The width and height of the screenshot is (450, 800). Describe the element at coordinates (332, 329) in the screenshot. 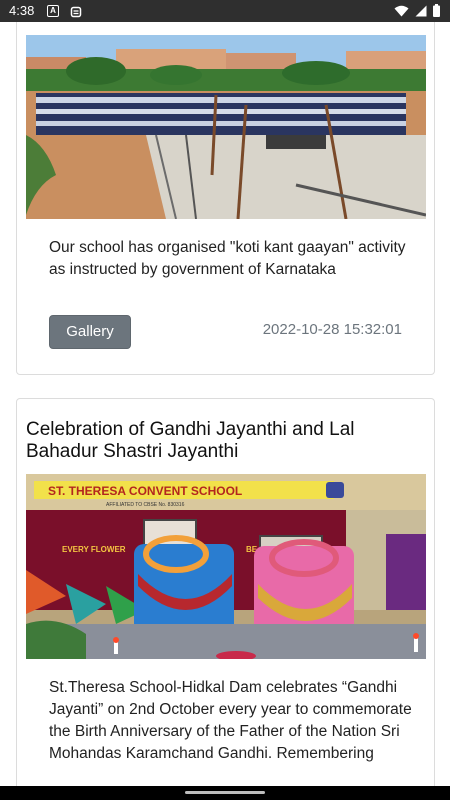

I see `post-timestamp: 2022-10-28 15:32:01` at that location.